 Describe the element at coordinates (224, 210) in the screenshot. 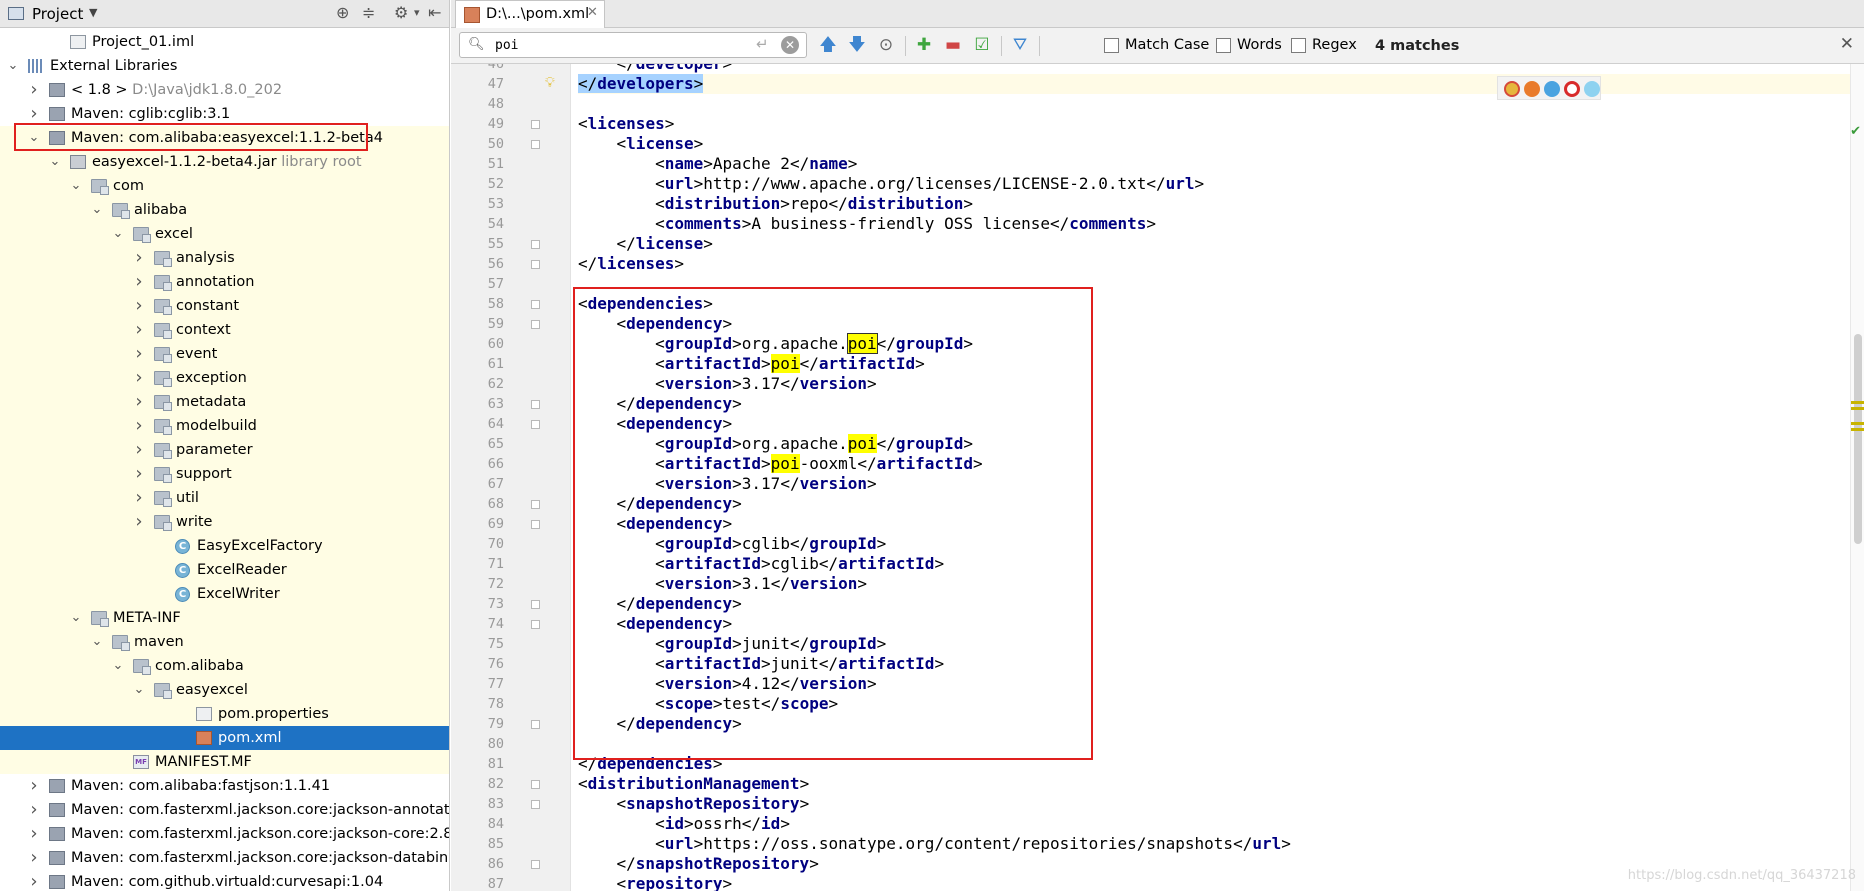

I see `tree-item: ⌄ alibaba` at that location.